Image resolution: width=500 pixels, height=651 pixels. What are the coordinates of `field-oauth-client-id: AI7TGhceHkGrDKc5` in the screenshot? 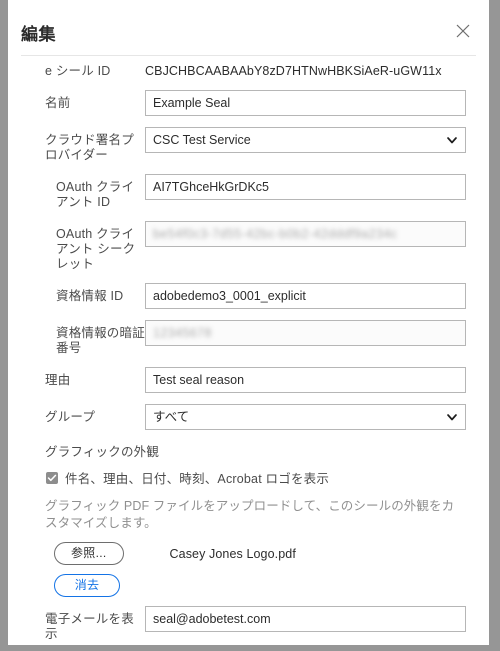 It's located at (305, 187).